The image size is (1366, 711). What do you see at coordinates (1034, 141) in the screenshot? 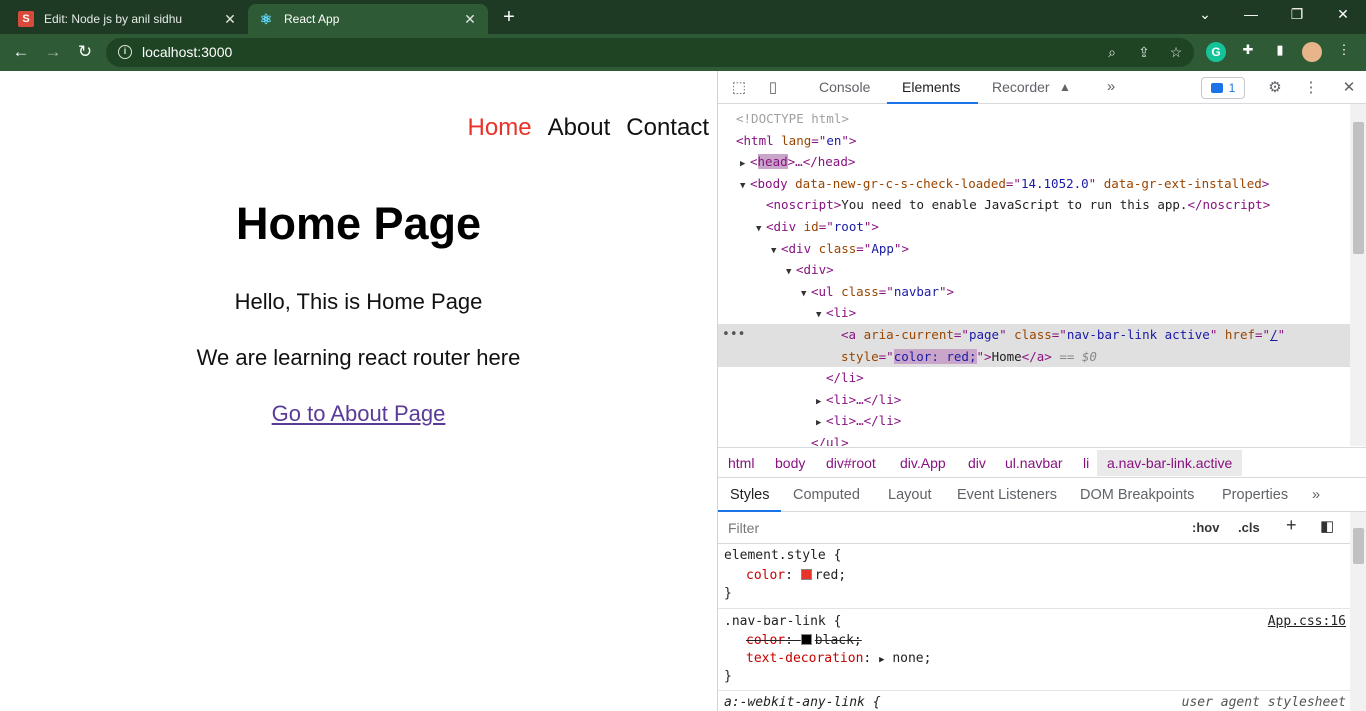
I see `dom-node-html: <html lang="en">` at bounding box center [1034, 141].